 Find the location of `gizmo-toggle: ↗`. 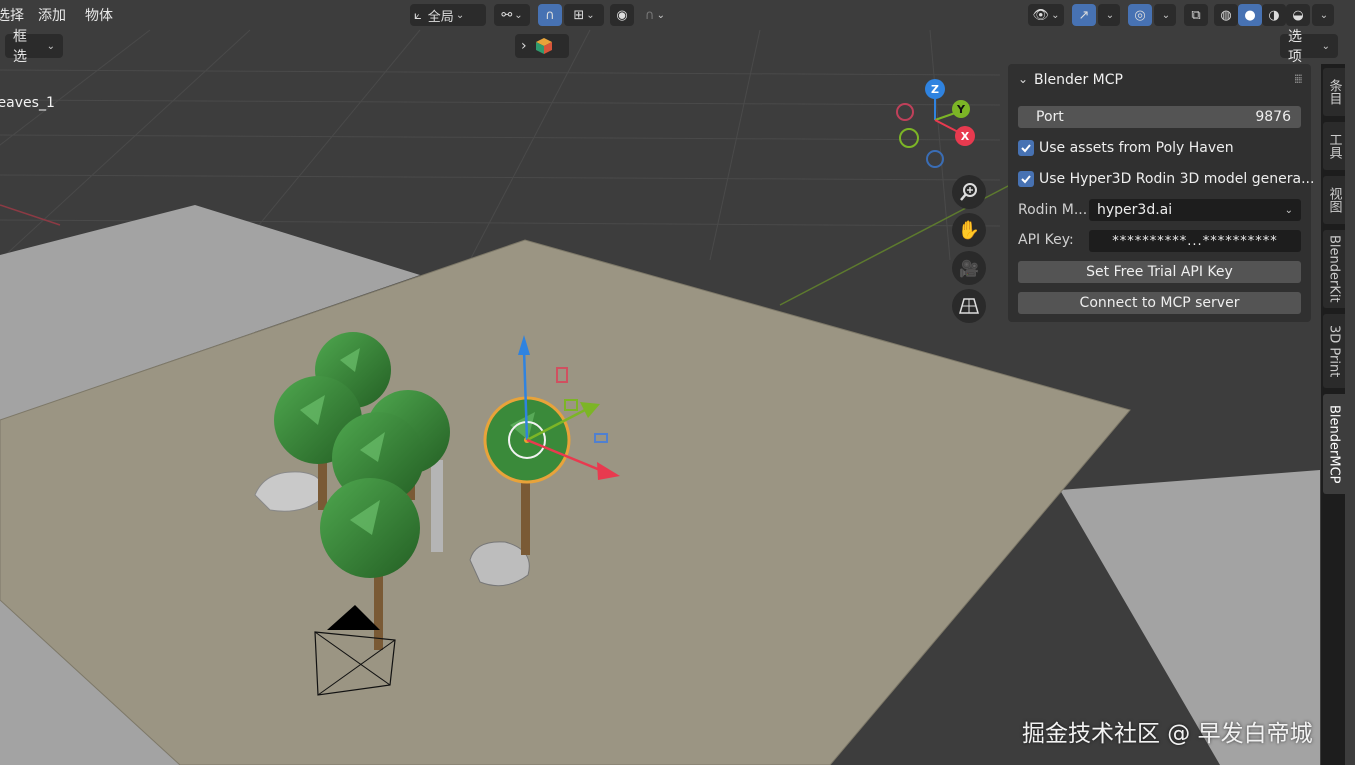

gizmo-toggle: ↗ is located at coordinates (1084, 15).